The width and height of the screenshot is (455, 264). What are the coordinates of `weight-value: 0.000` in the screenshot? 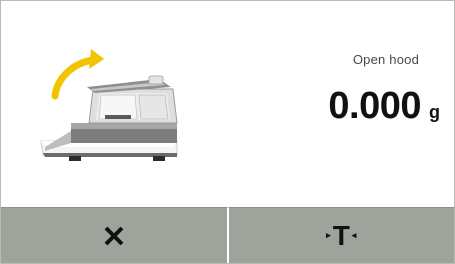 It's located at (374, 106).